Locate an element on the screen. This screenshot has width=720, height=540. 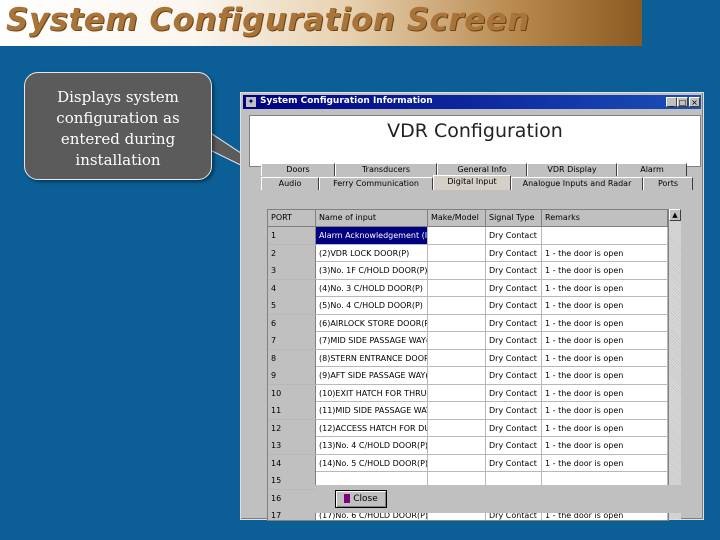
cell-name: (3)No. 1F C/HOLD DOOR(P) is located at coordinates (372, 270).